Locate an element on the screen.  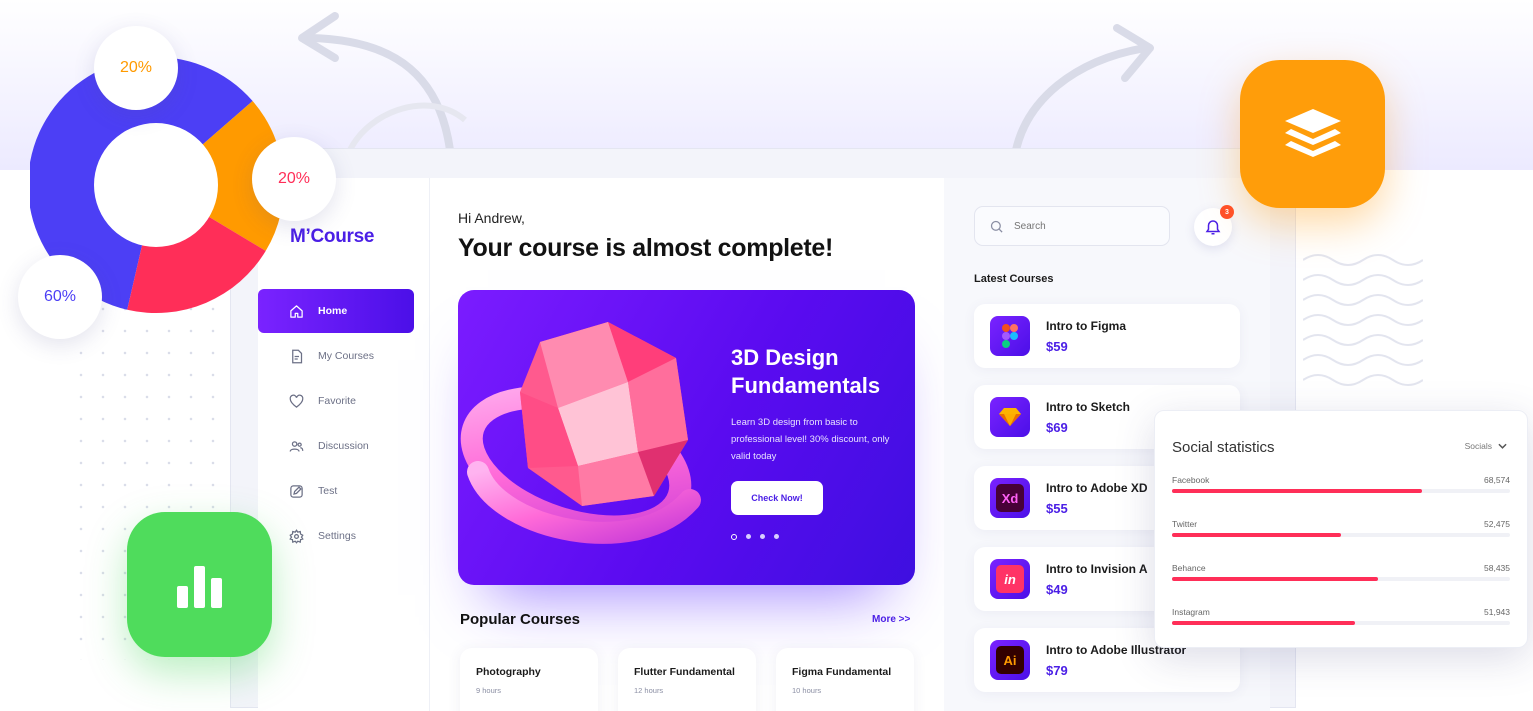
social-label: Facebook is located at coordinates (1191, 480).